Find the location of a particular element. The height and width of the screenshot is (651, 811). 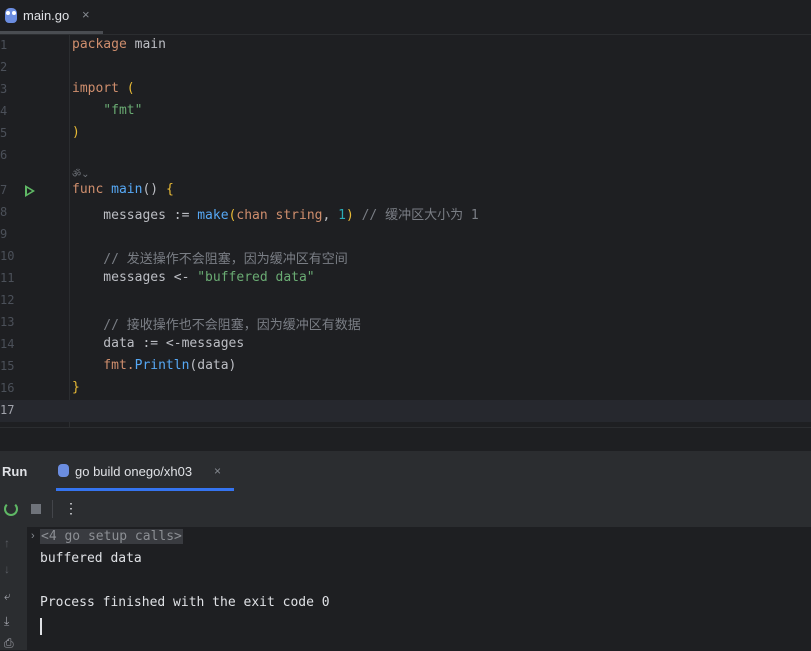

console-exit-line: Process finished with the exit code 0 is located at coordinates (185, 602).